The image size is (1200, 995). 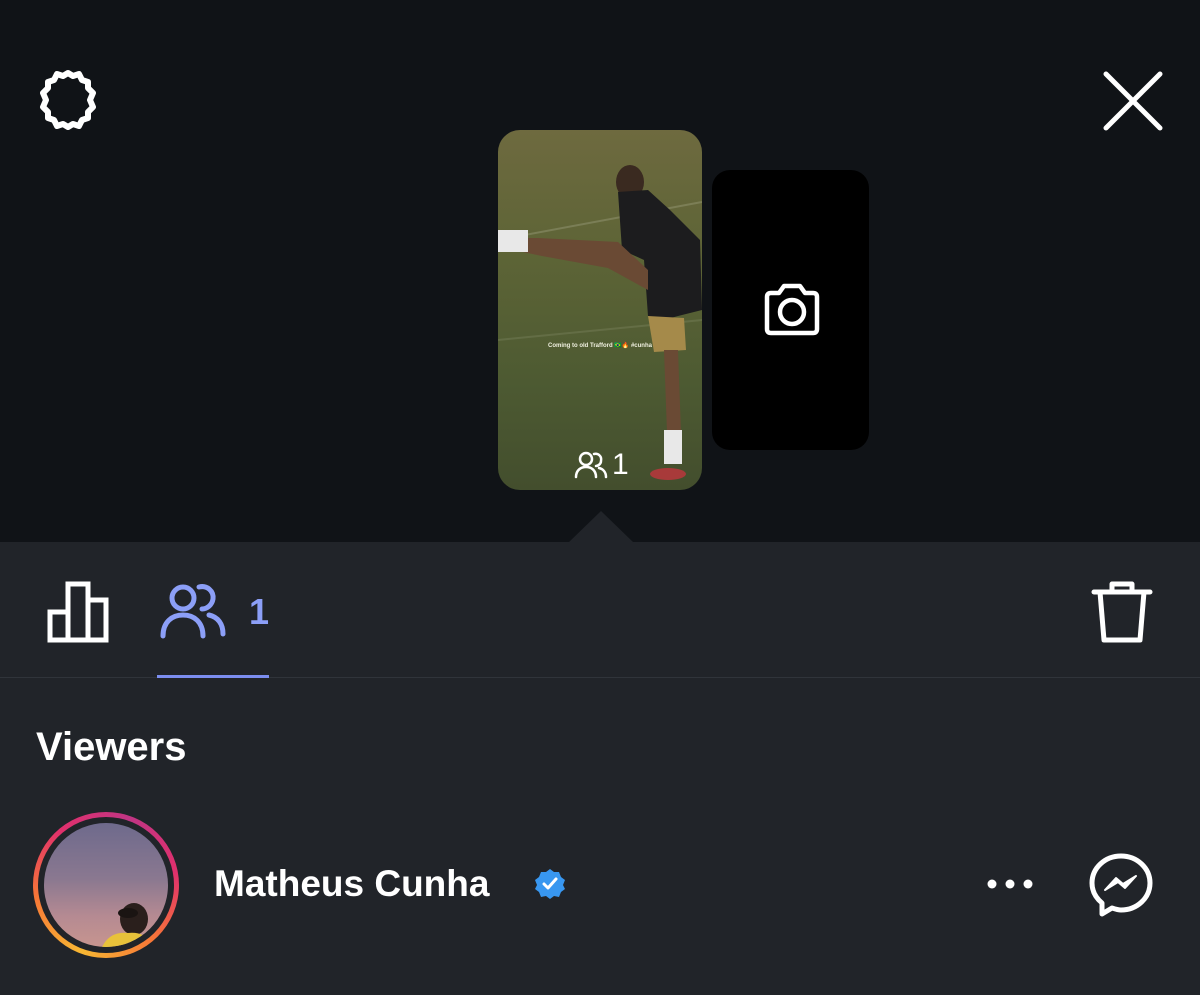 I want to click on close-icon, so click(x=1133, y=101).